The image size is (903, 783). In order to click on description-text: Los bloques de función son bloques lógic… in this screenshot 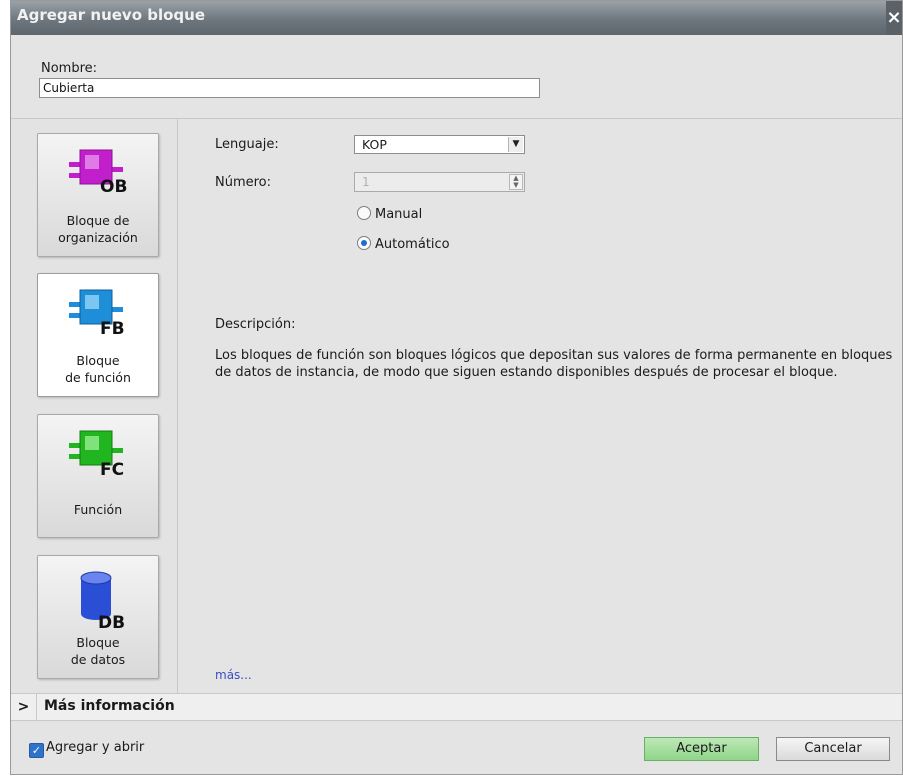, I will do `click(554, 364)`.